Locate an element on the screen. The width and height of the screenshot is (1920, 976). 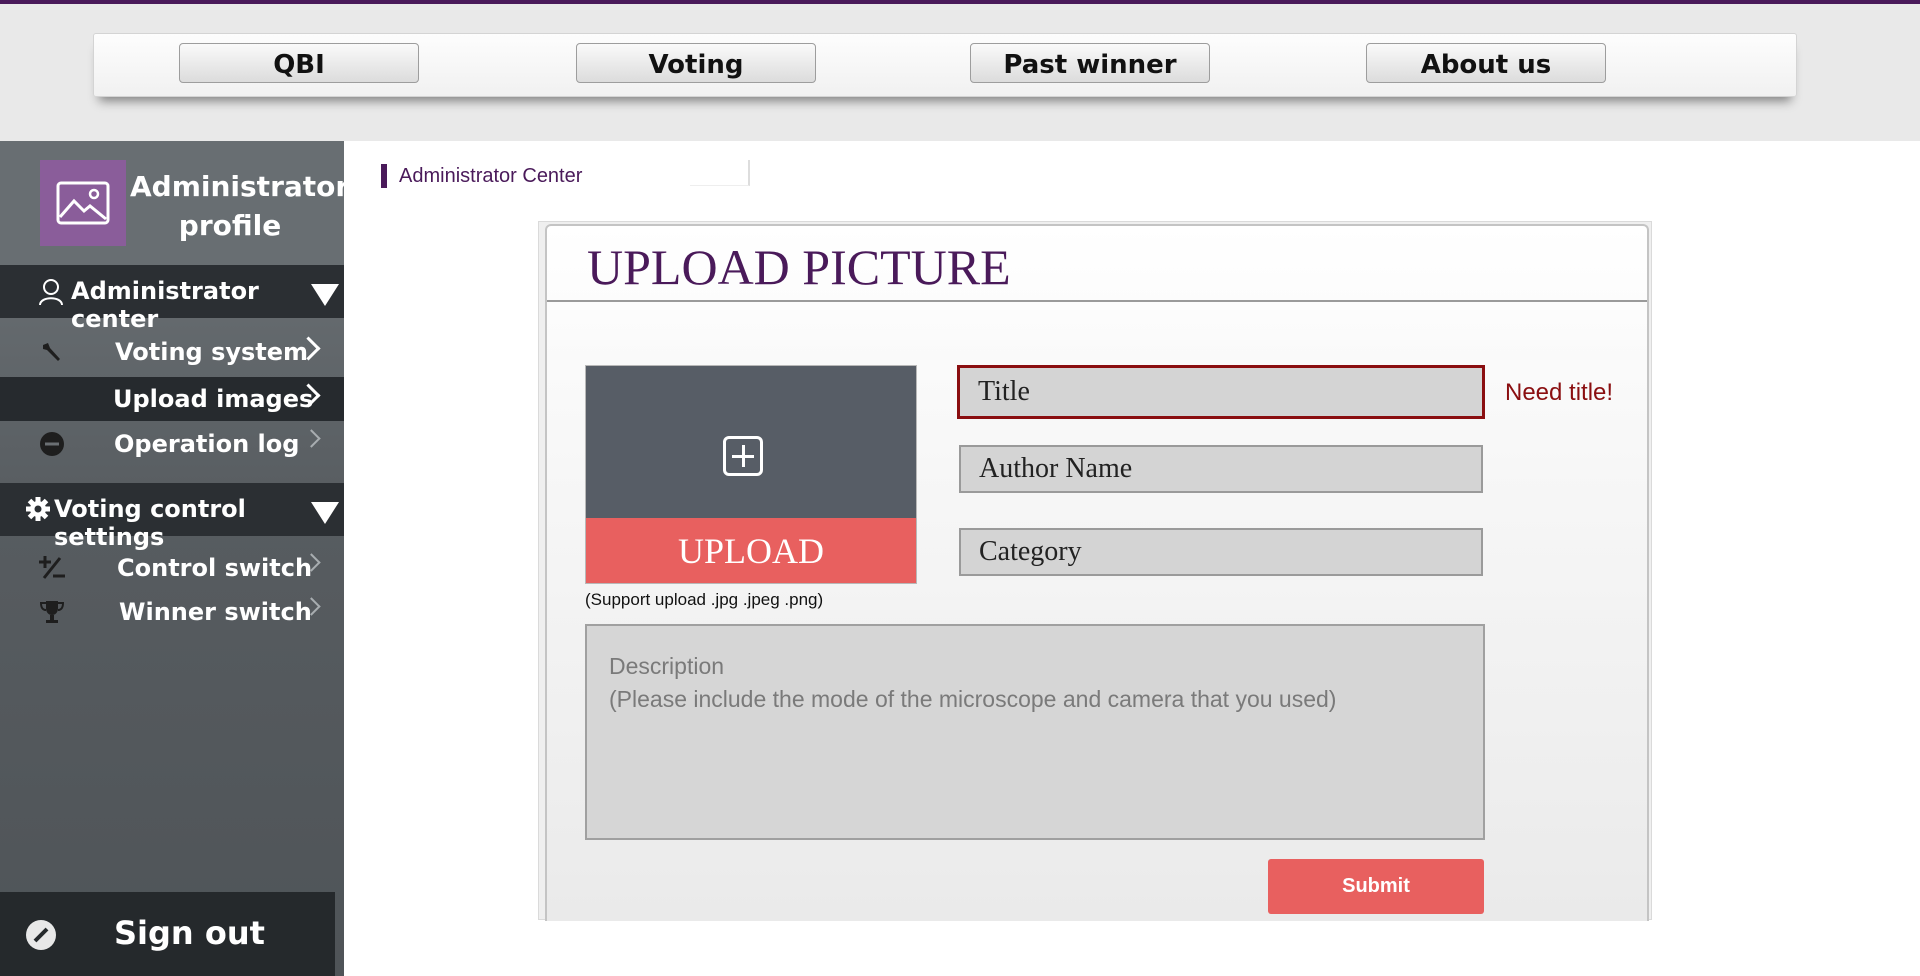
title-divider is located at coordinates (1097, 301).